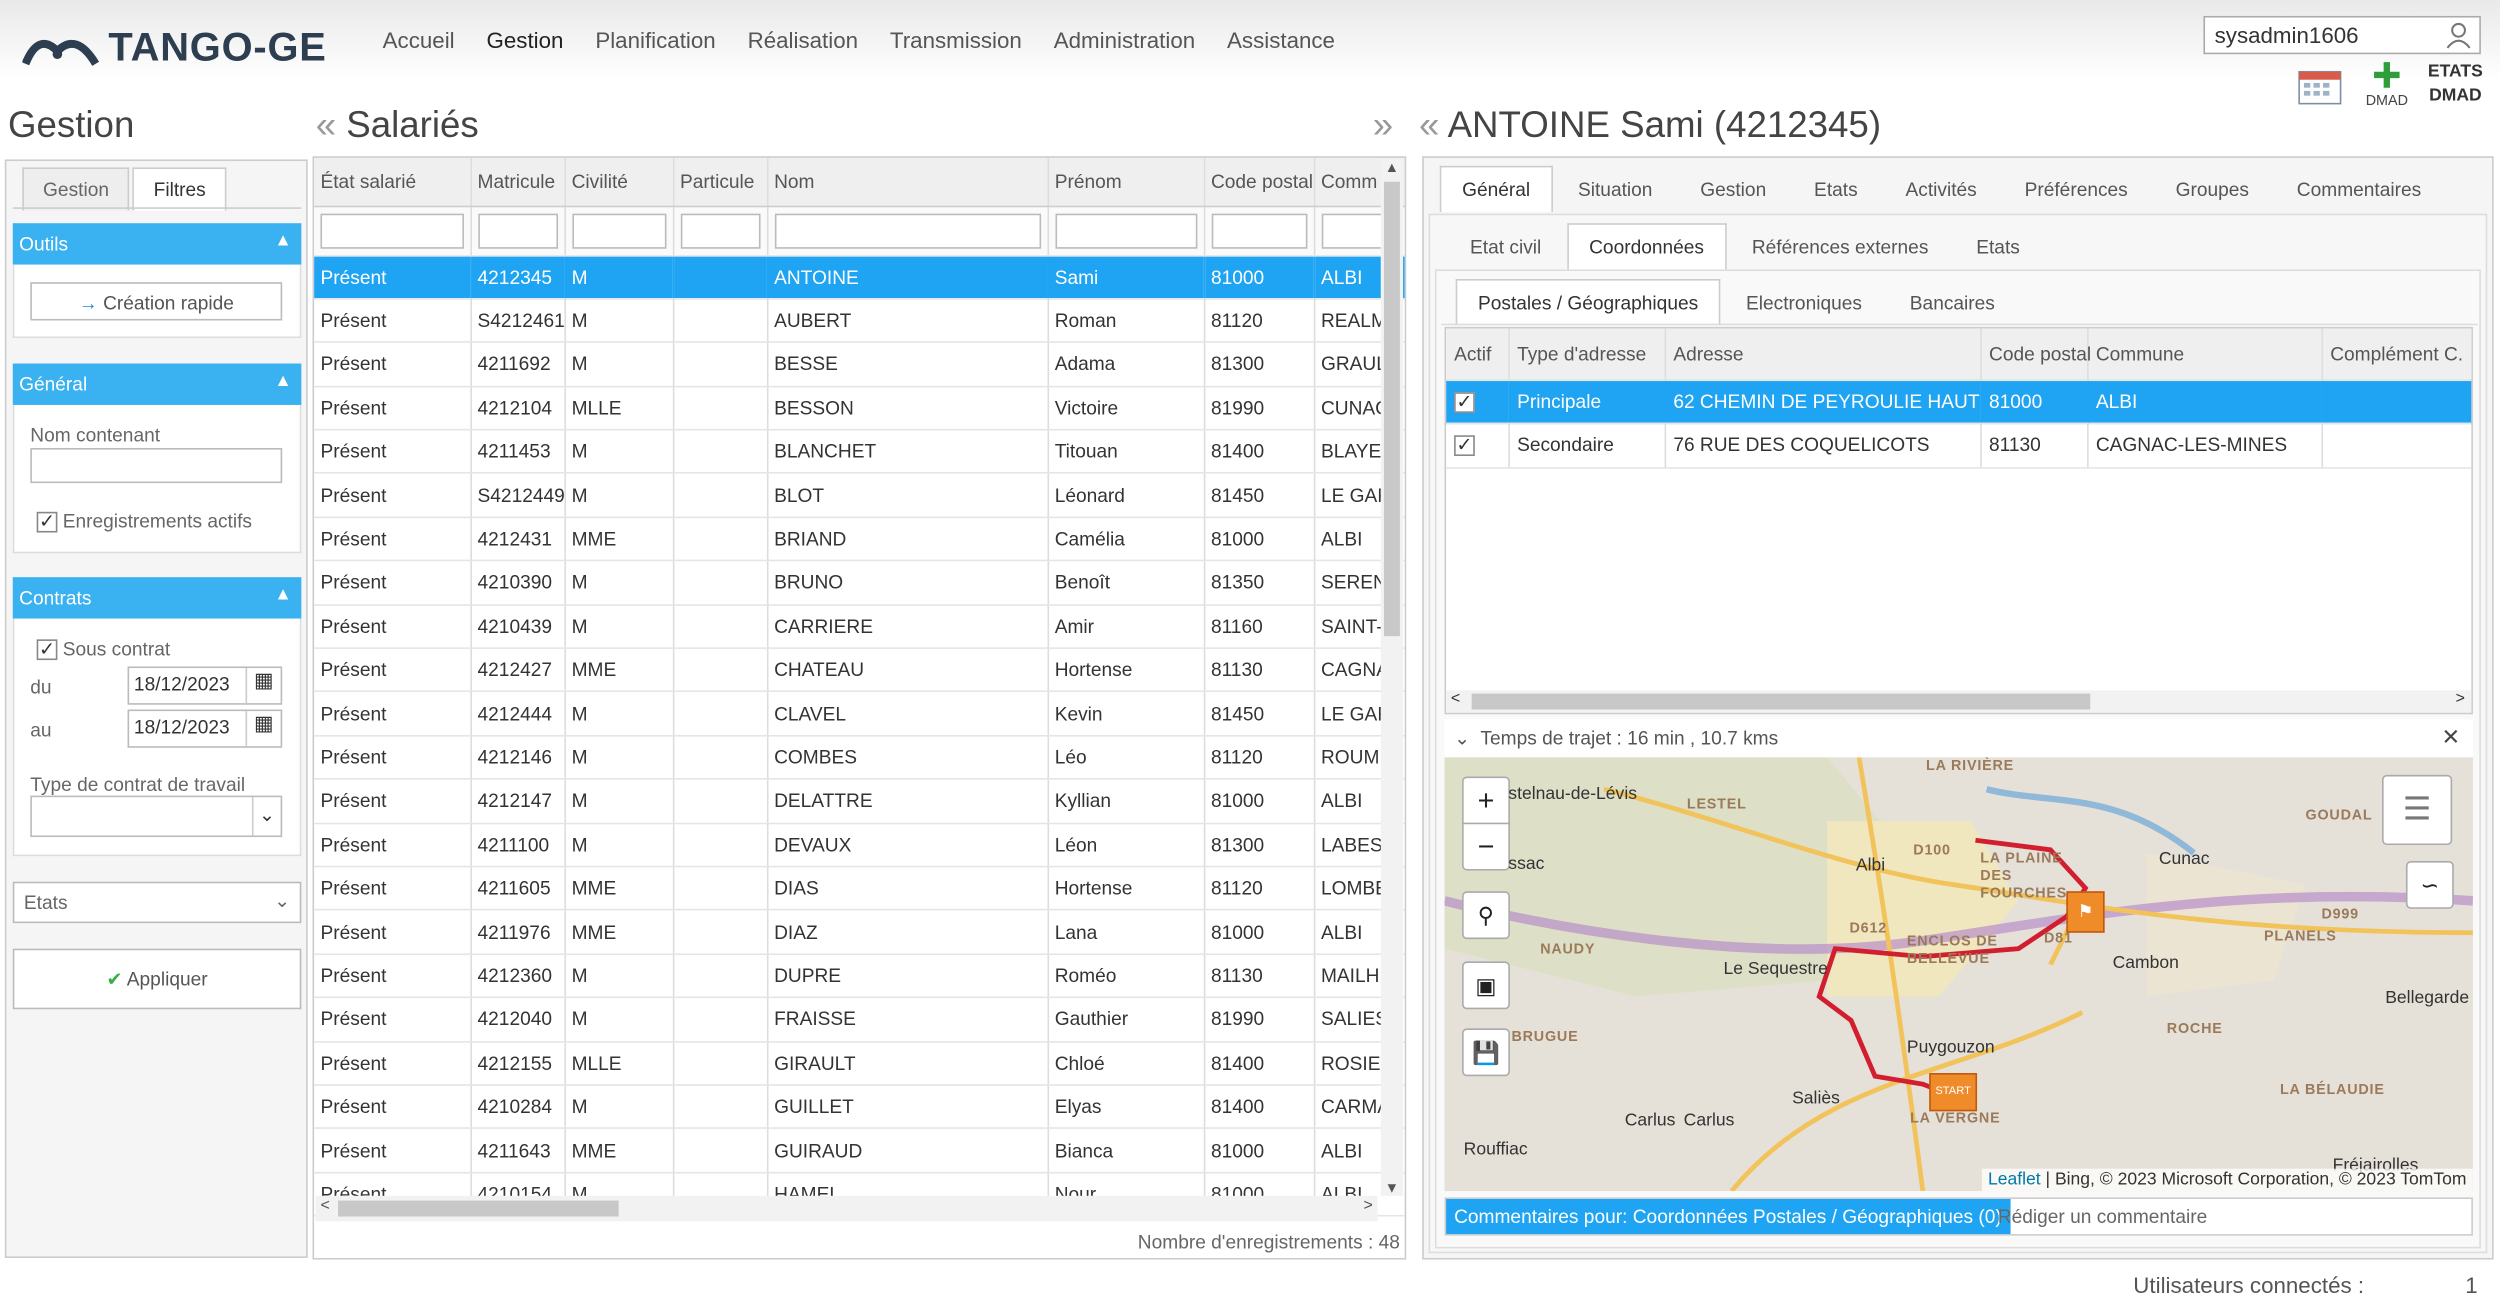 This screenshot has height=1309, width=2500. Describe the element at coordinates (326, 124) in the screenshot. I see `collapse-left-icon: «` at that location.